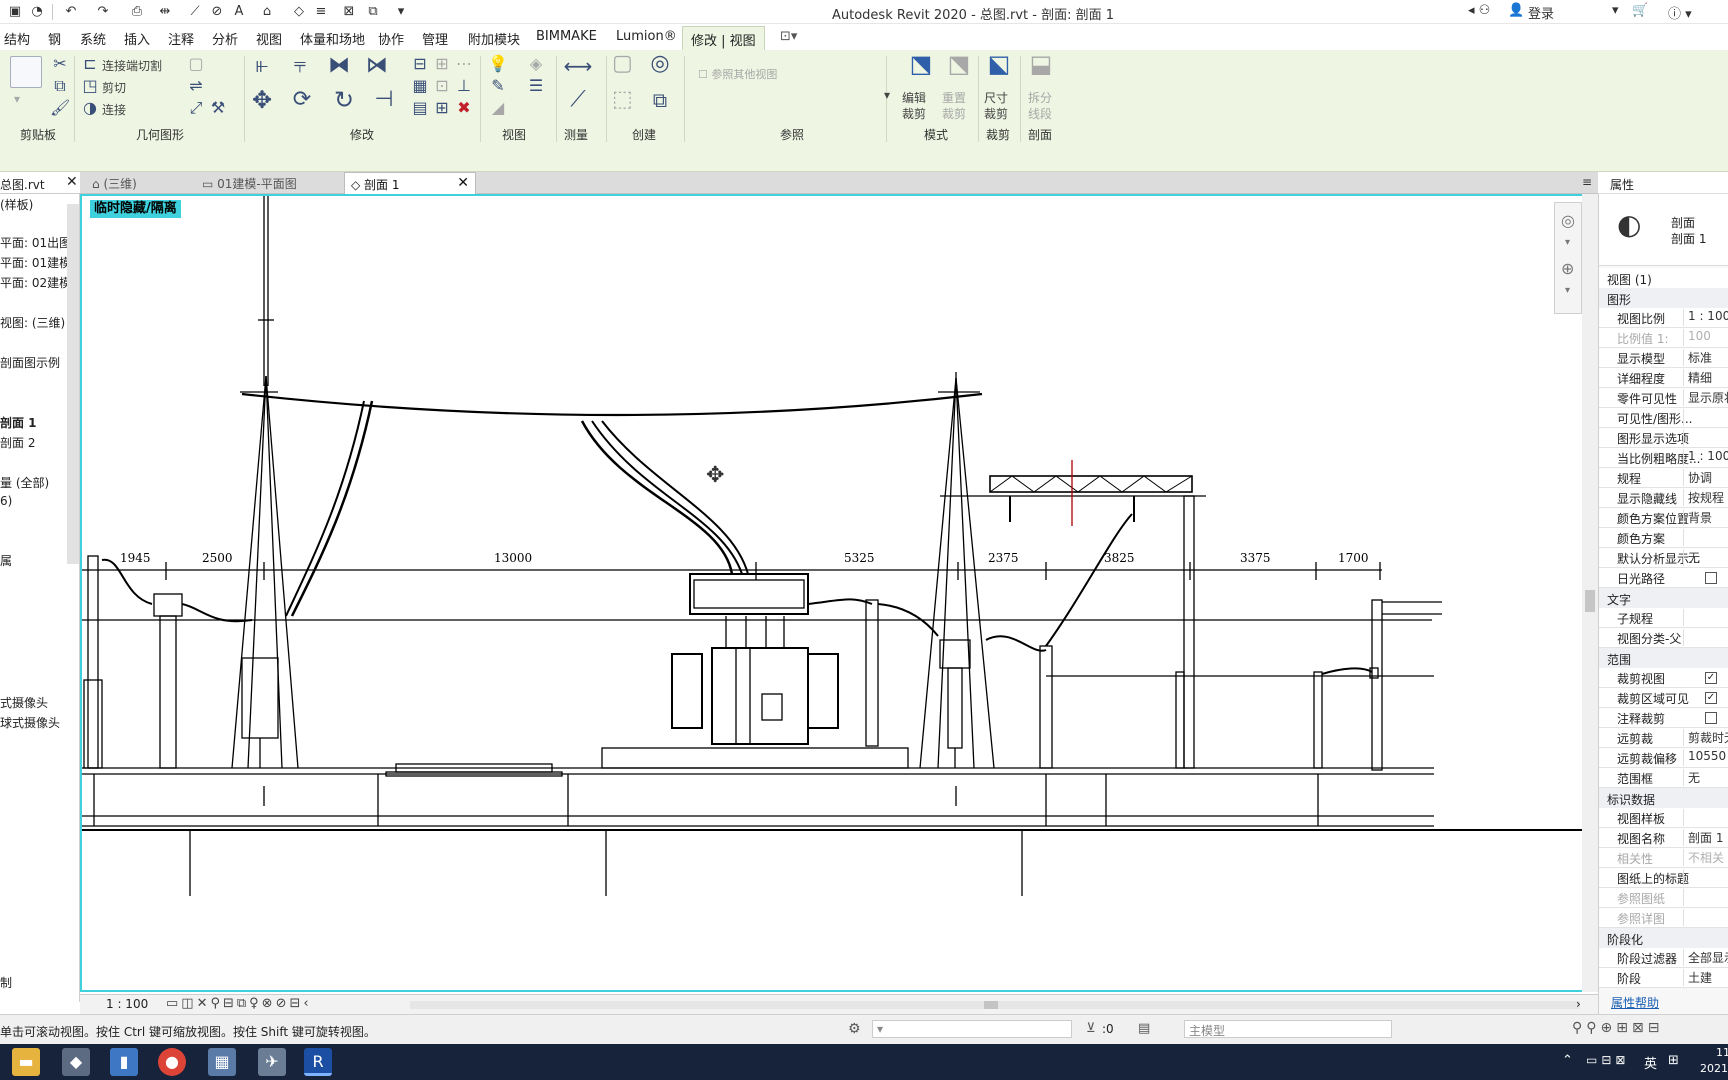 The image size is (1728, 1080). Describe the element at coordinates (30, 722) in the screenshot. I see `tree-item: 球式摄像头` at that location.